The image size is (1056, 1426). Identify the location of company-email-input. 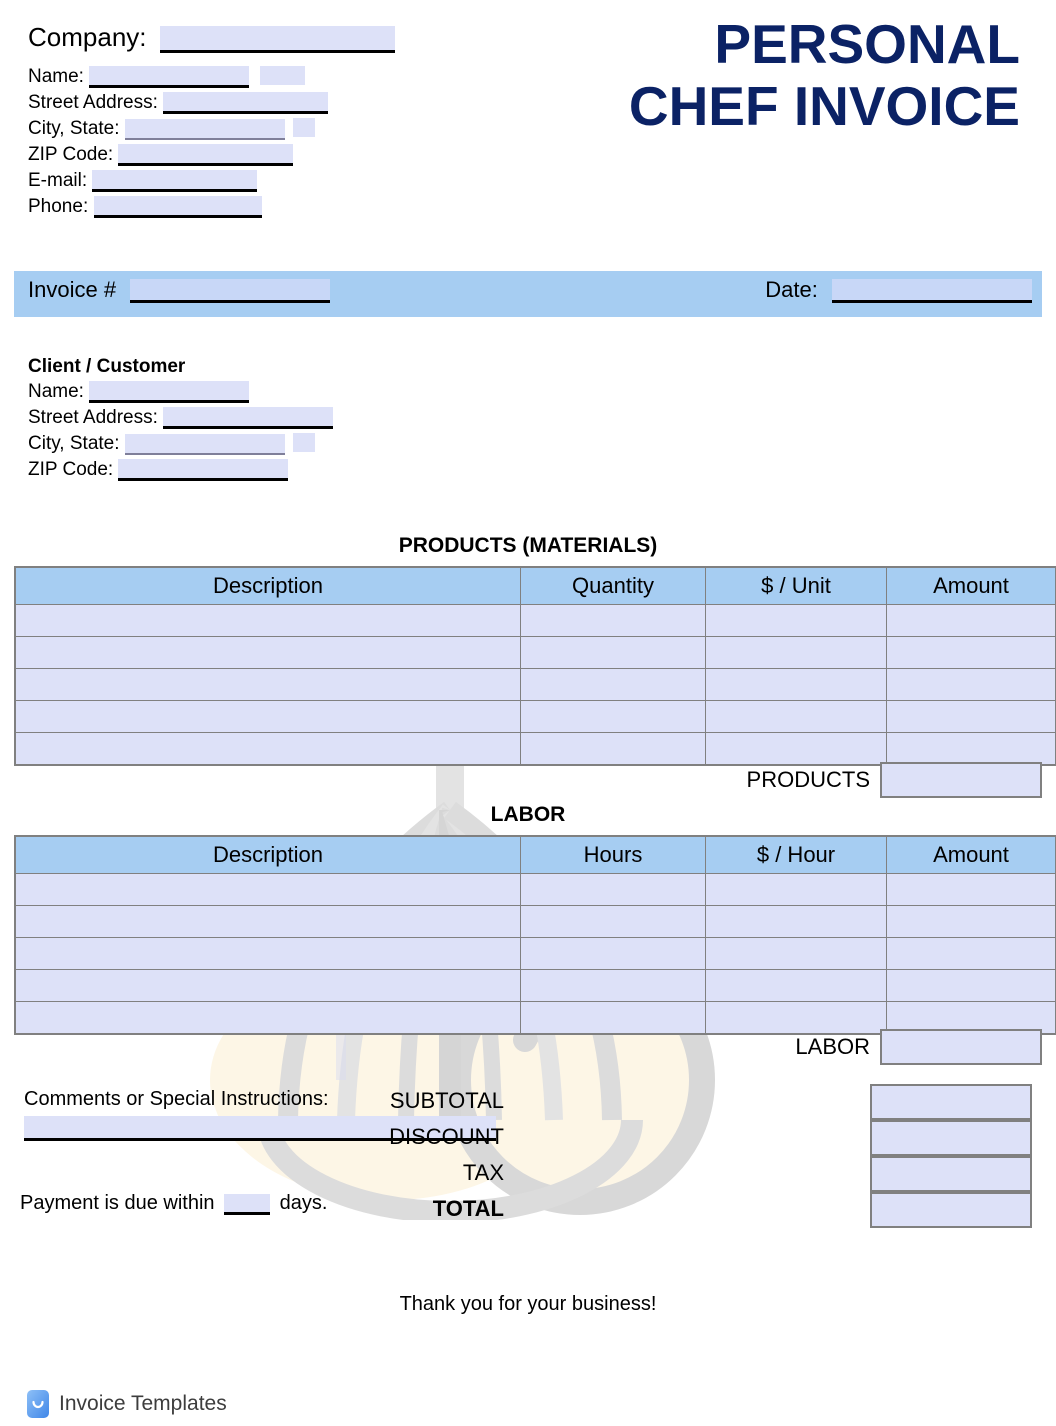
(175, 181).